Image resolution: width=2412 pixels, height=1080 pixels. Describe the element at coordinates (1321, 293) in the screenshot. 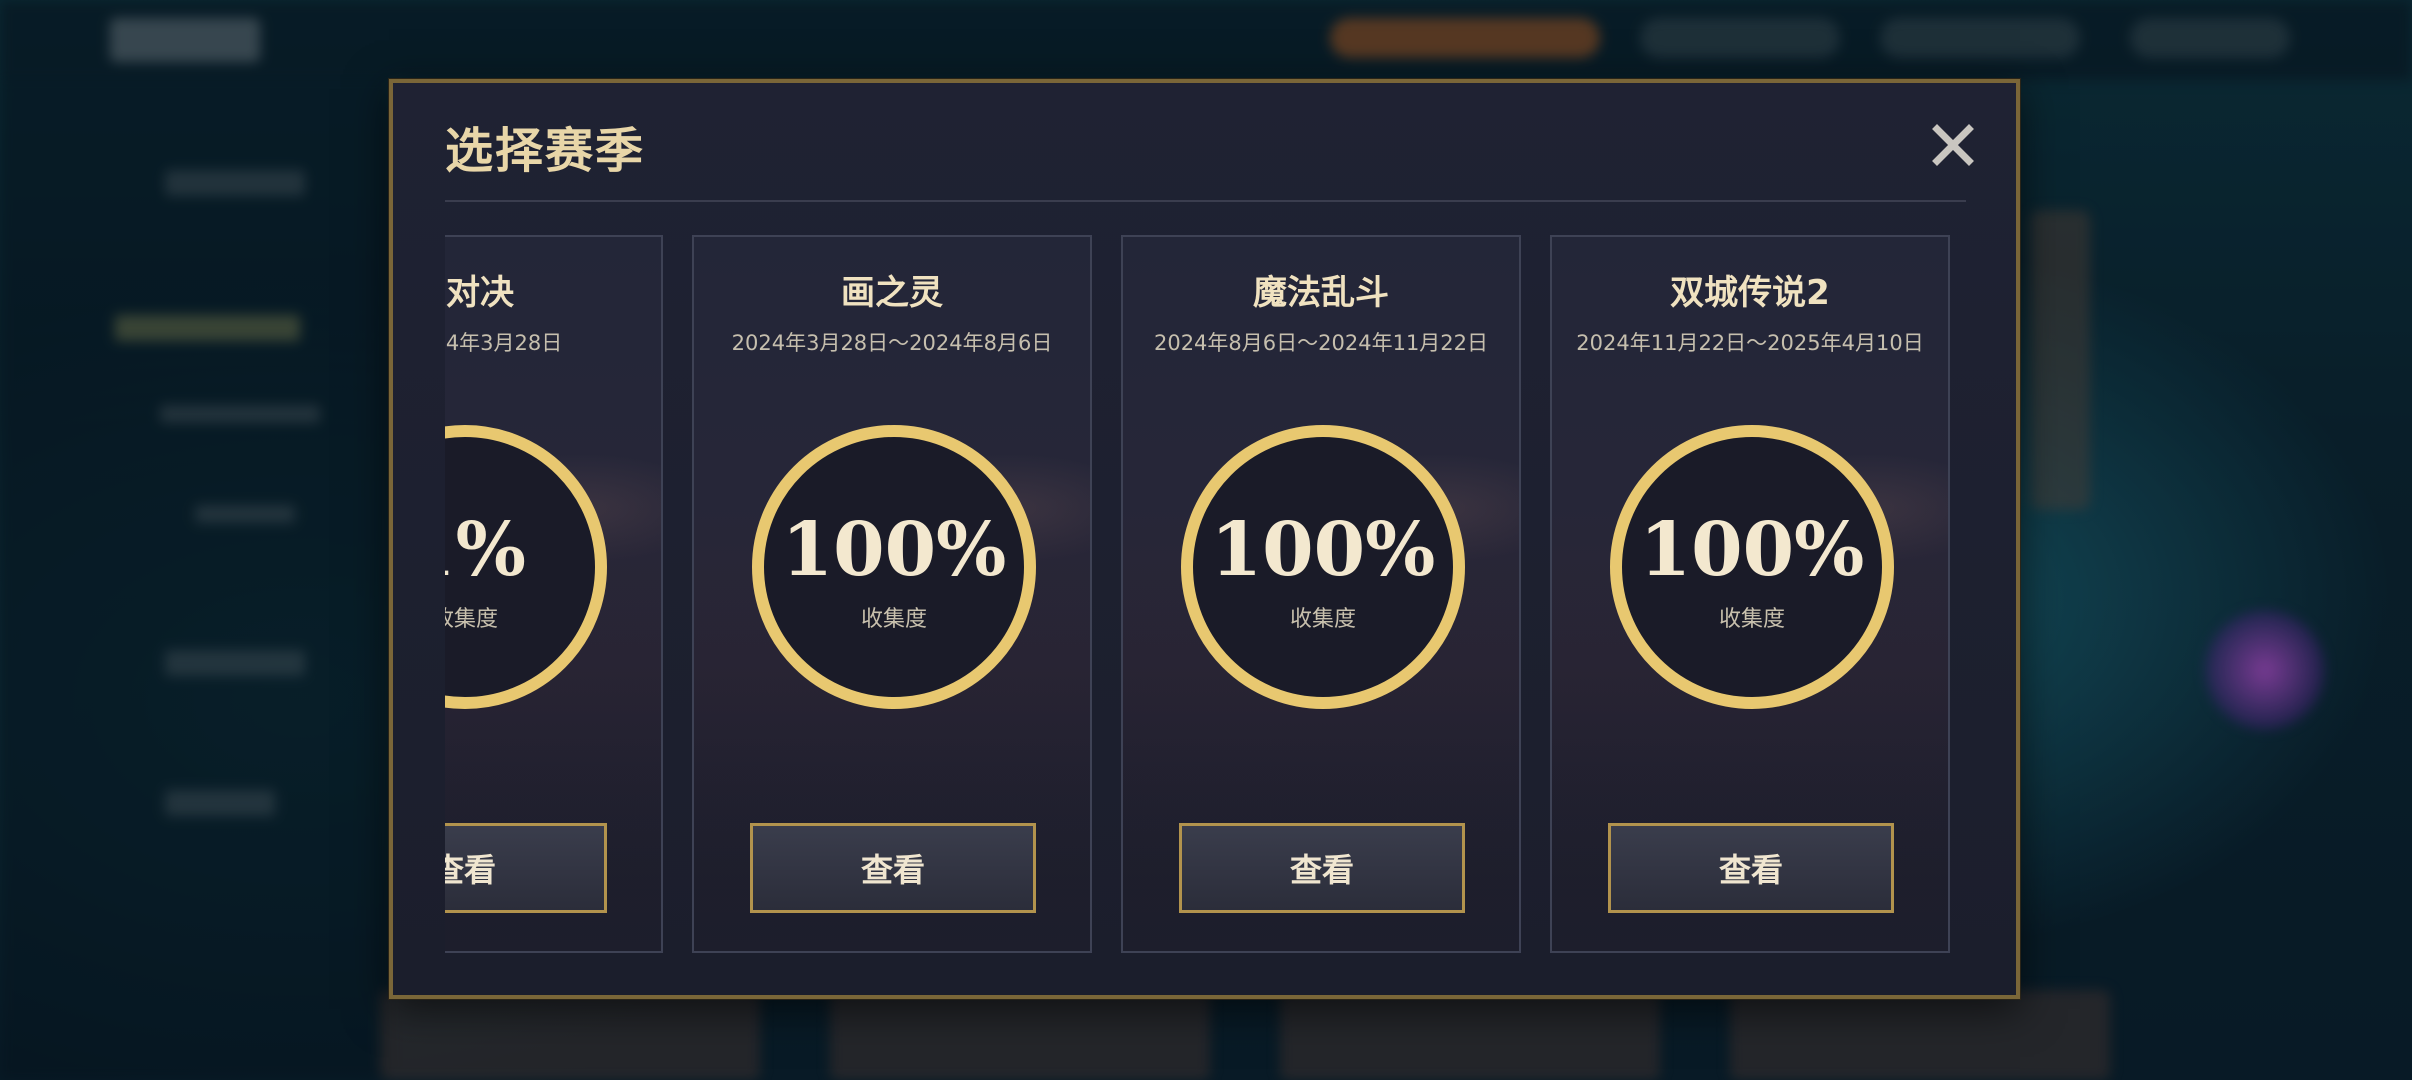

I see `season-title: 魔法乱斗` at that location.